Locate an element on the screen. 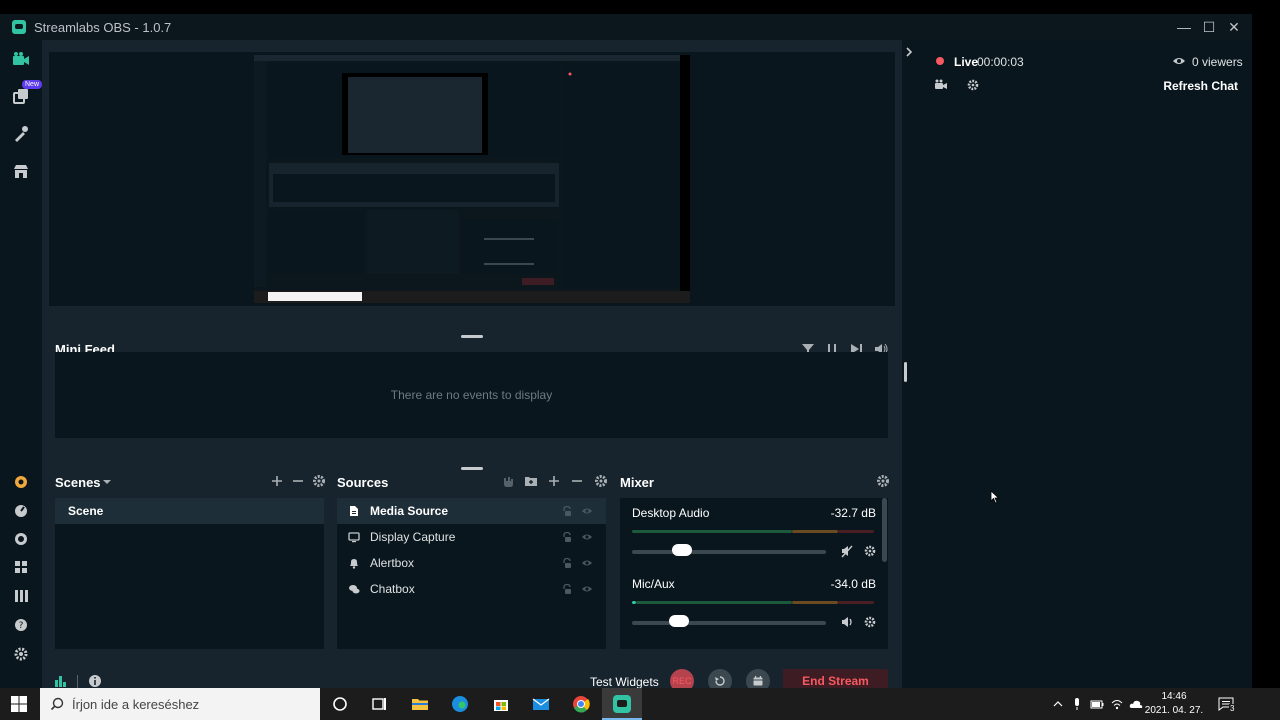 Image resolution: width=1280 pixels, height=720 pixels. scenes-list: Scene is located at coordinates (189, 573).